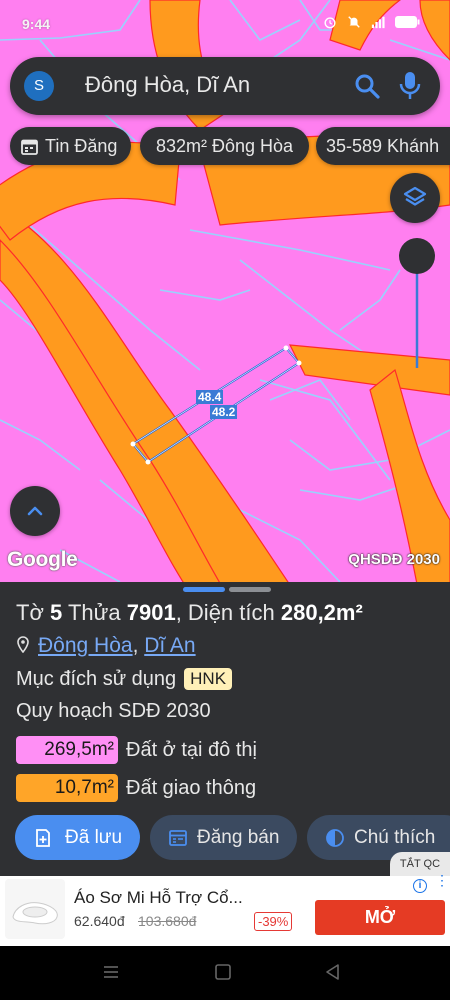  Describe the element at coordinates (94, 612) in the screenshot. I see `plot-label: Thửa` at that location.